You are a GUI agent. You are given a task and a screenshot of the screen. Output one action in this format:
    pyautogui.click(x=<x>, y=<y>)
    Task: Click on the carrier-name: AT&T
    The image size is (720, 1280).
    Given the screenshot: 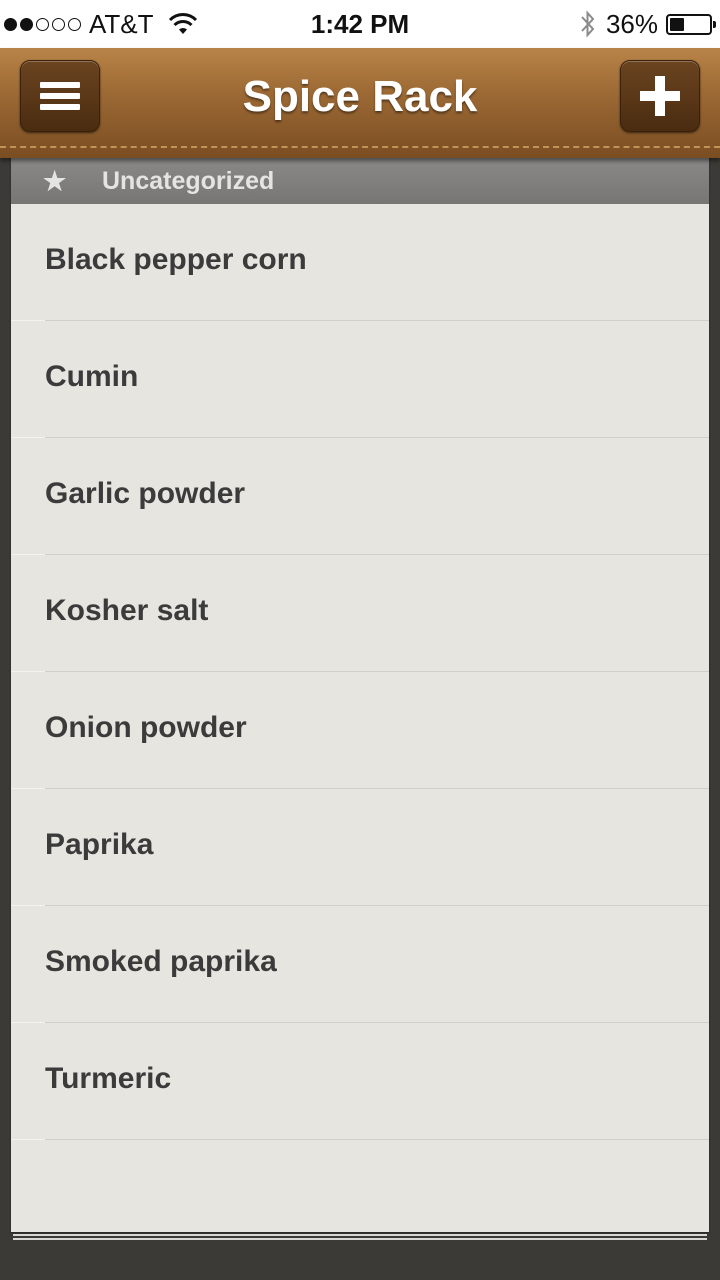 What is the action you would take?
    pyautogui.click(x=121, y=23)
    